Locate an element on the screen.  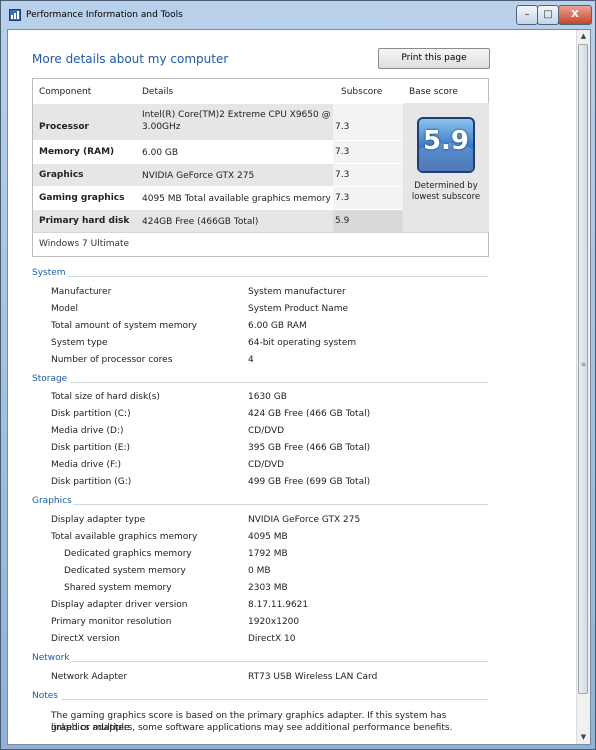
system-value-memory: 6.00 GB RAM is located at coordinates (277, 326).